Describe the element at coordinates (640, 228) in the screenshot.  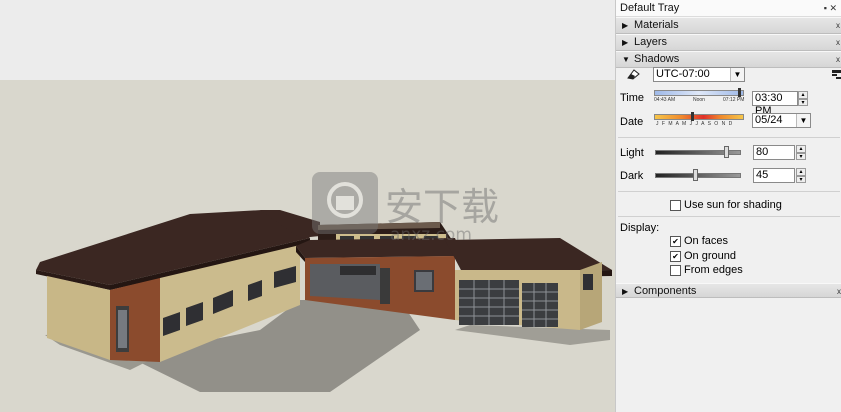
I see `display-label: Display:` at that location.